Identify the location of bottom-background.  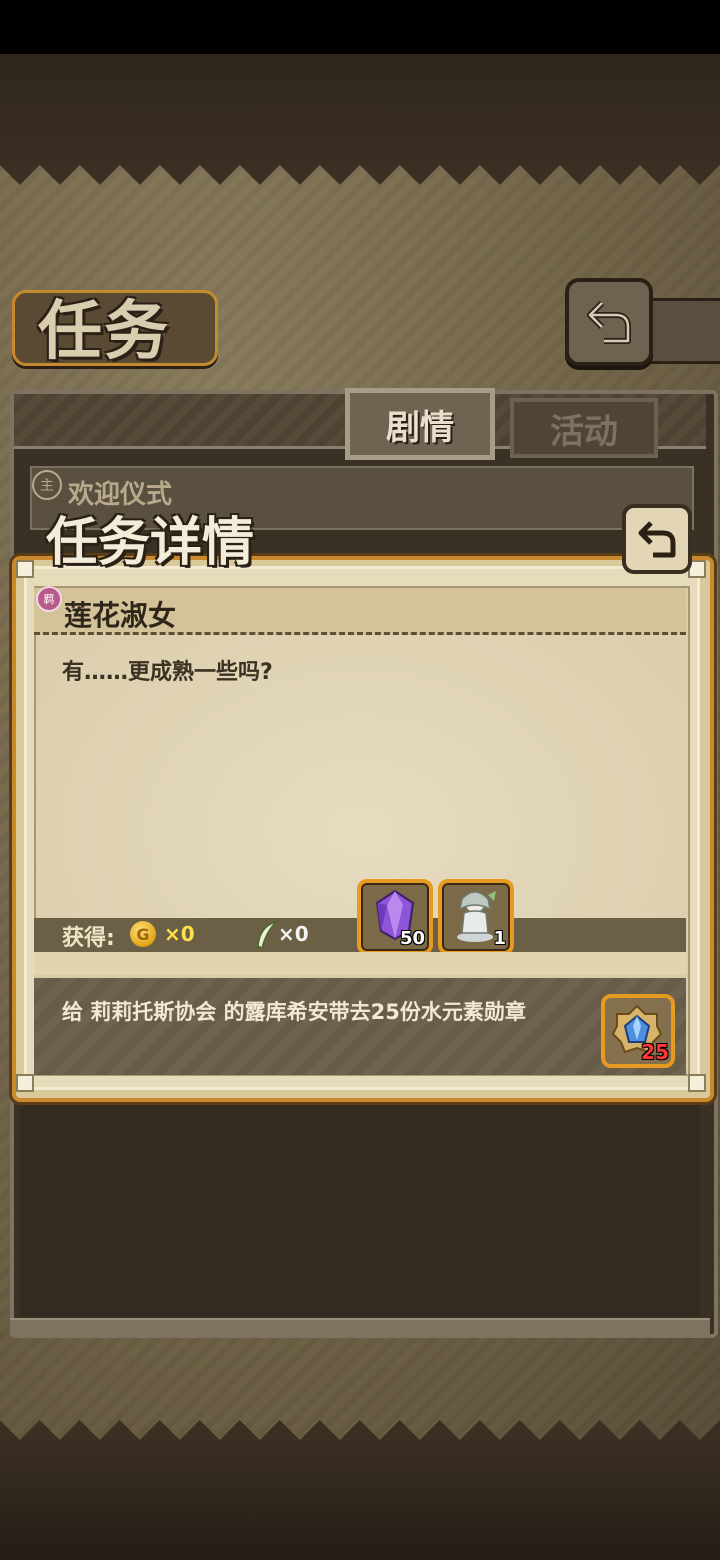
(360, 1500).